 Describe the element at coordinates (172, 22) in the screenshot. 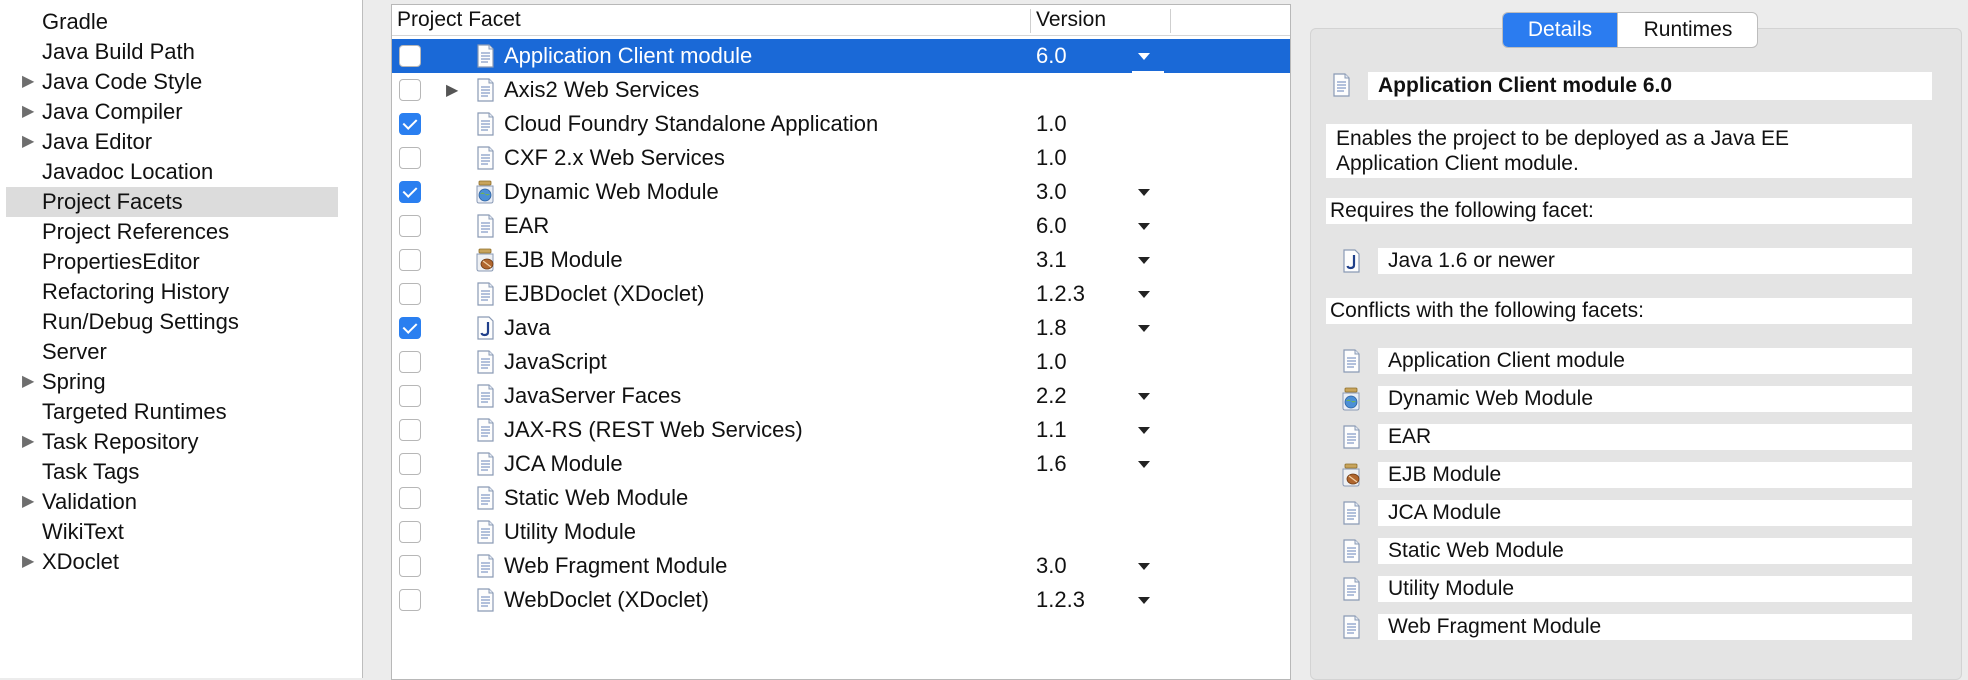

I see `nav-item-gradle: Gradle` at that location.